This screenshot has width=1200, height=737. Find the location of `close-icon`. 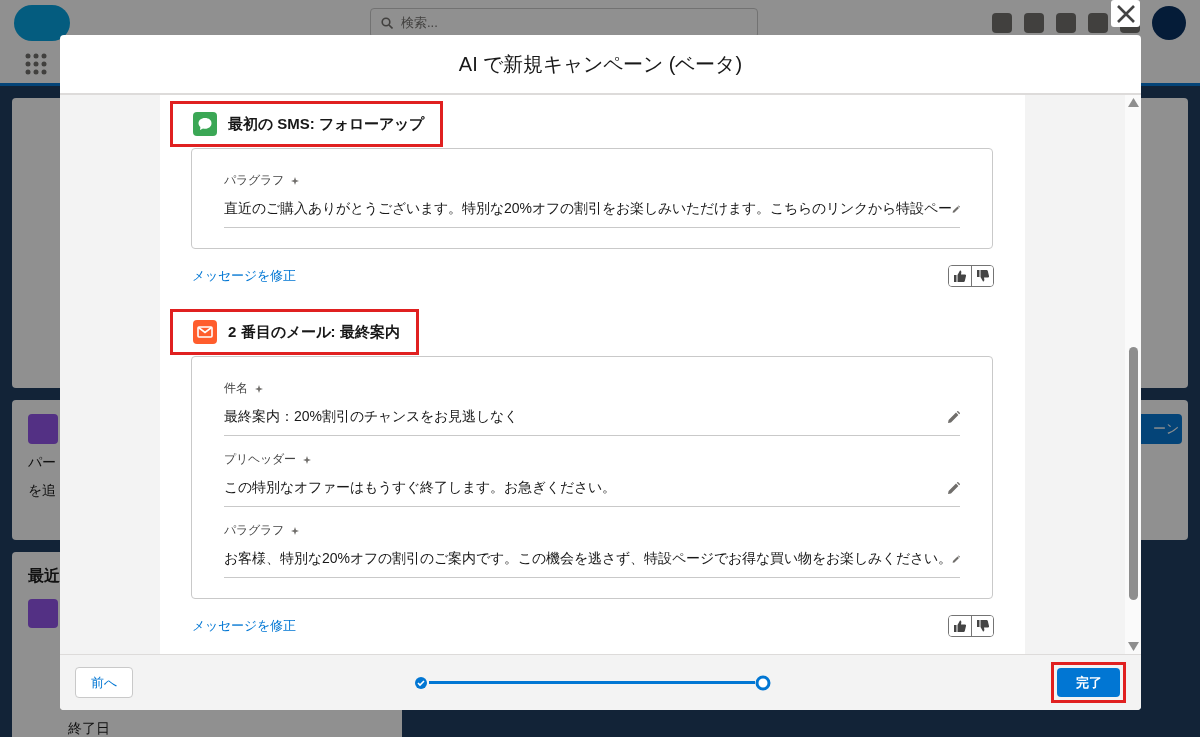

close-icon is located at coordinates (1125, 13).